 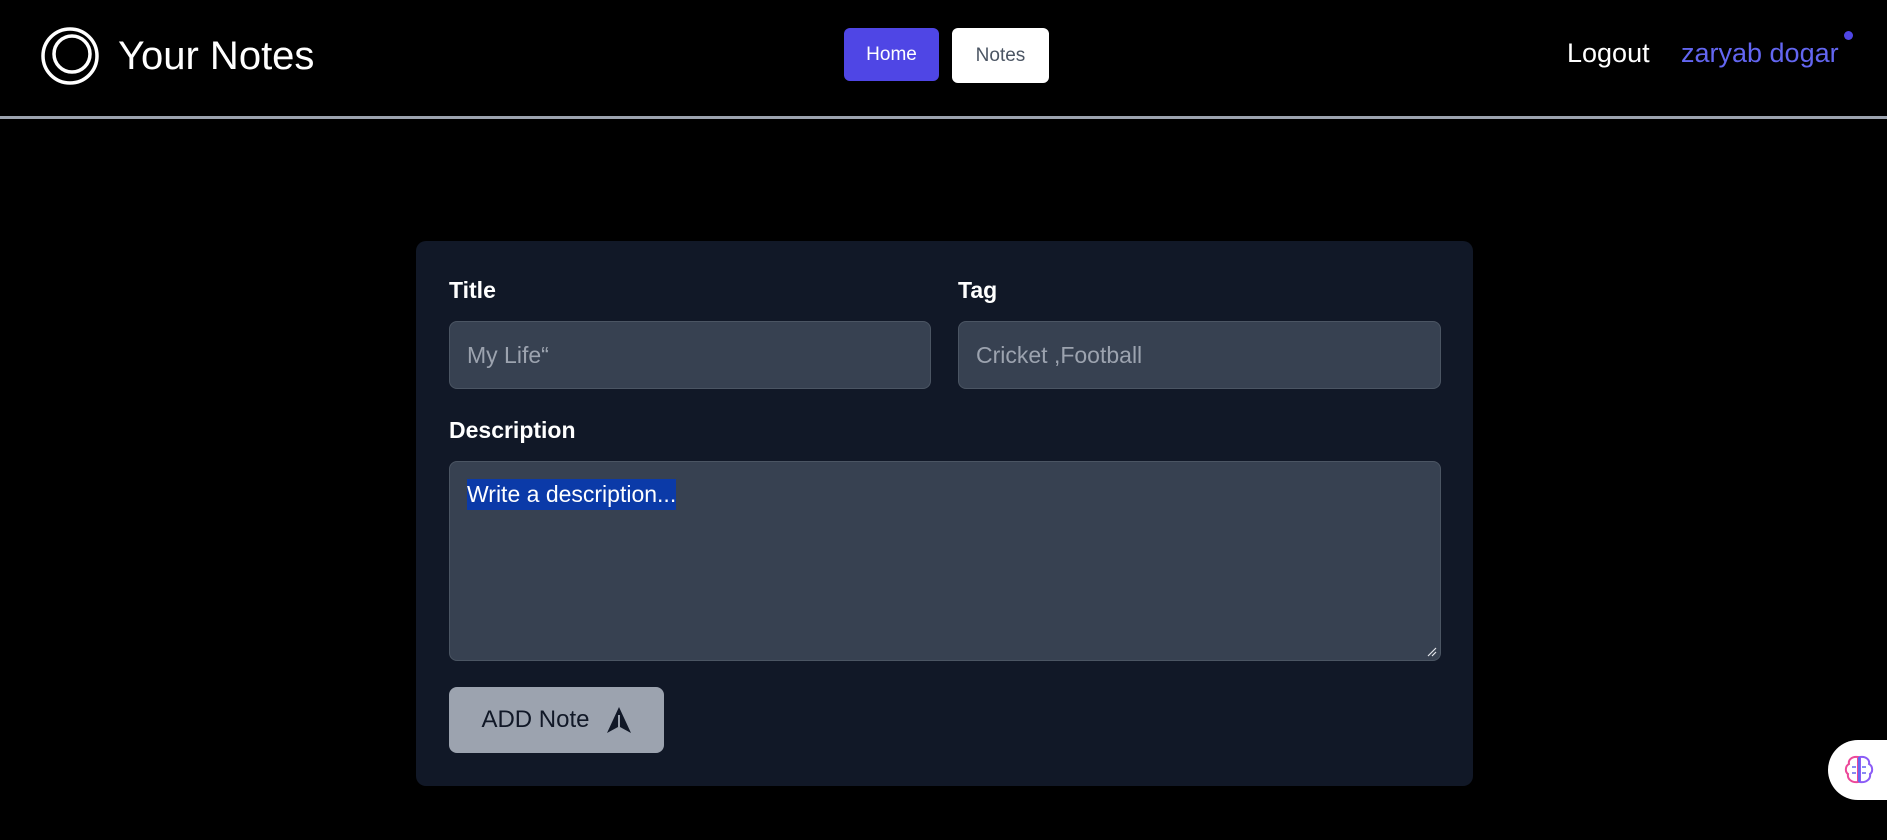 I want to click on notification-dot, so click(x=1848, y=35).